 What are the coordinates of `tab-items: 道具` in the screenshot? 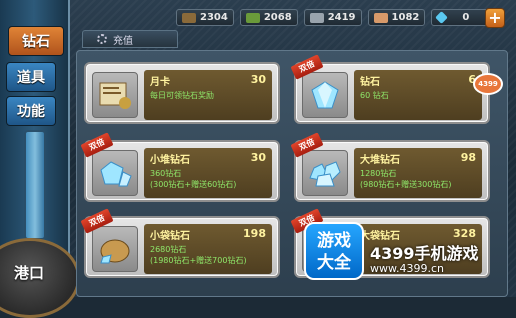 It's located at (31, 77).